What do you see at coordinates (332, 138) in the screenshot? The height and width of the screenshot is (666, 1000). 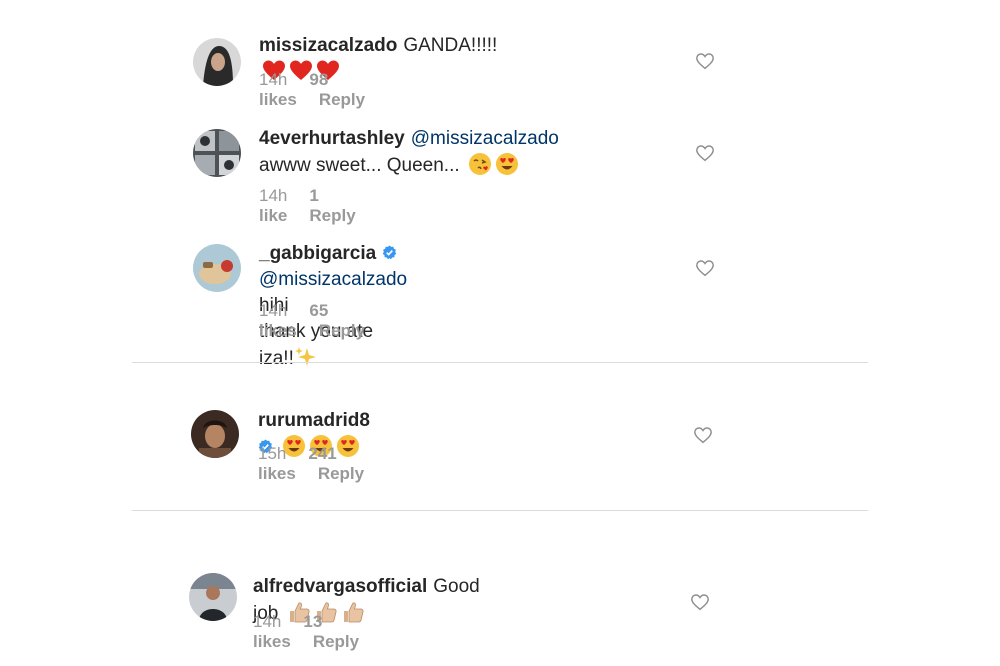 I see `username-link: 4everhurtashley` at bounding box center [332, 138].